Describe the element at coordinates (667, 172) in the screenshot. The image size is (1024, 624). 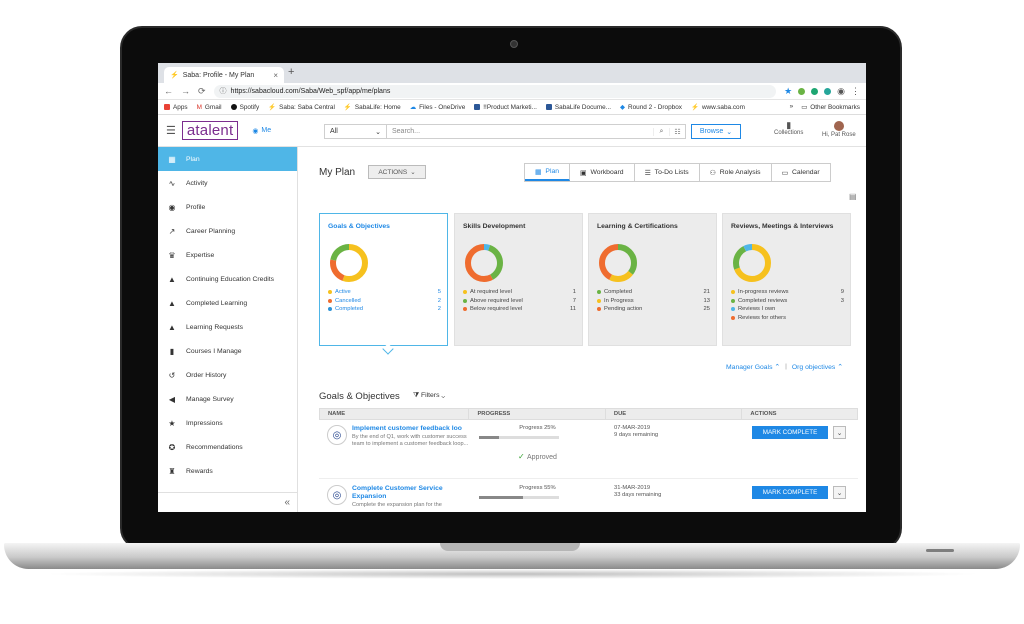
I see `tab-to-do-lists: ☰ To-Do Lists` at that location.